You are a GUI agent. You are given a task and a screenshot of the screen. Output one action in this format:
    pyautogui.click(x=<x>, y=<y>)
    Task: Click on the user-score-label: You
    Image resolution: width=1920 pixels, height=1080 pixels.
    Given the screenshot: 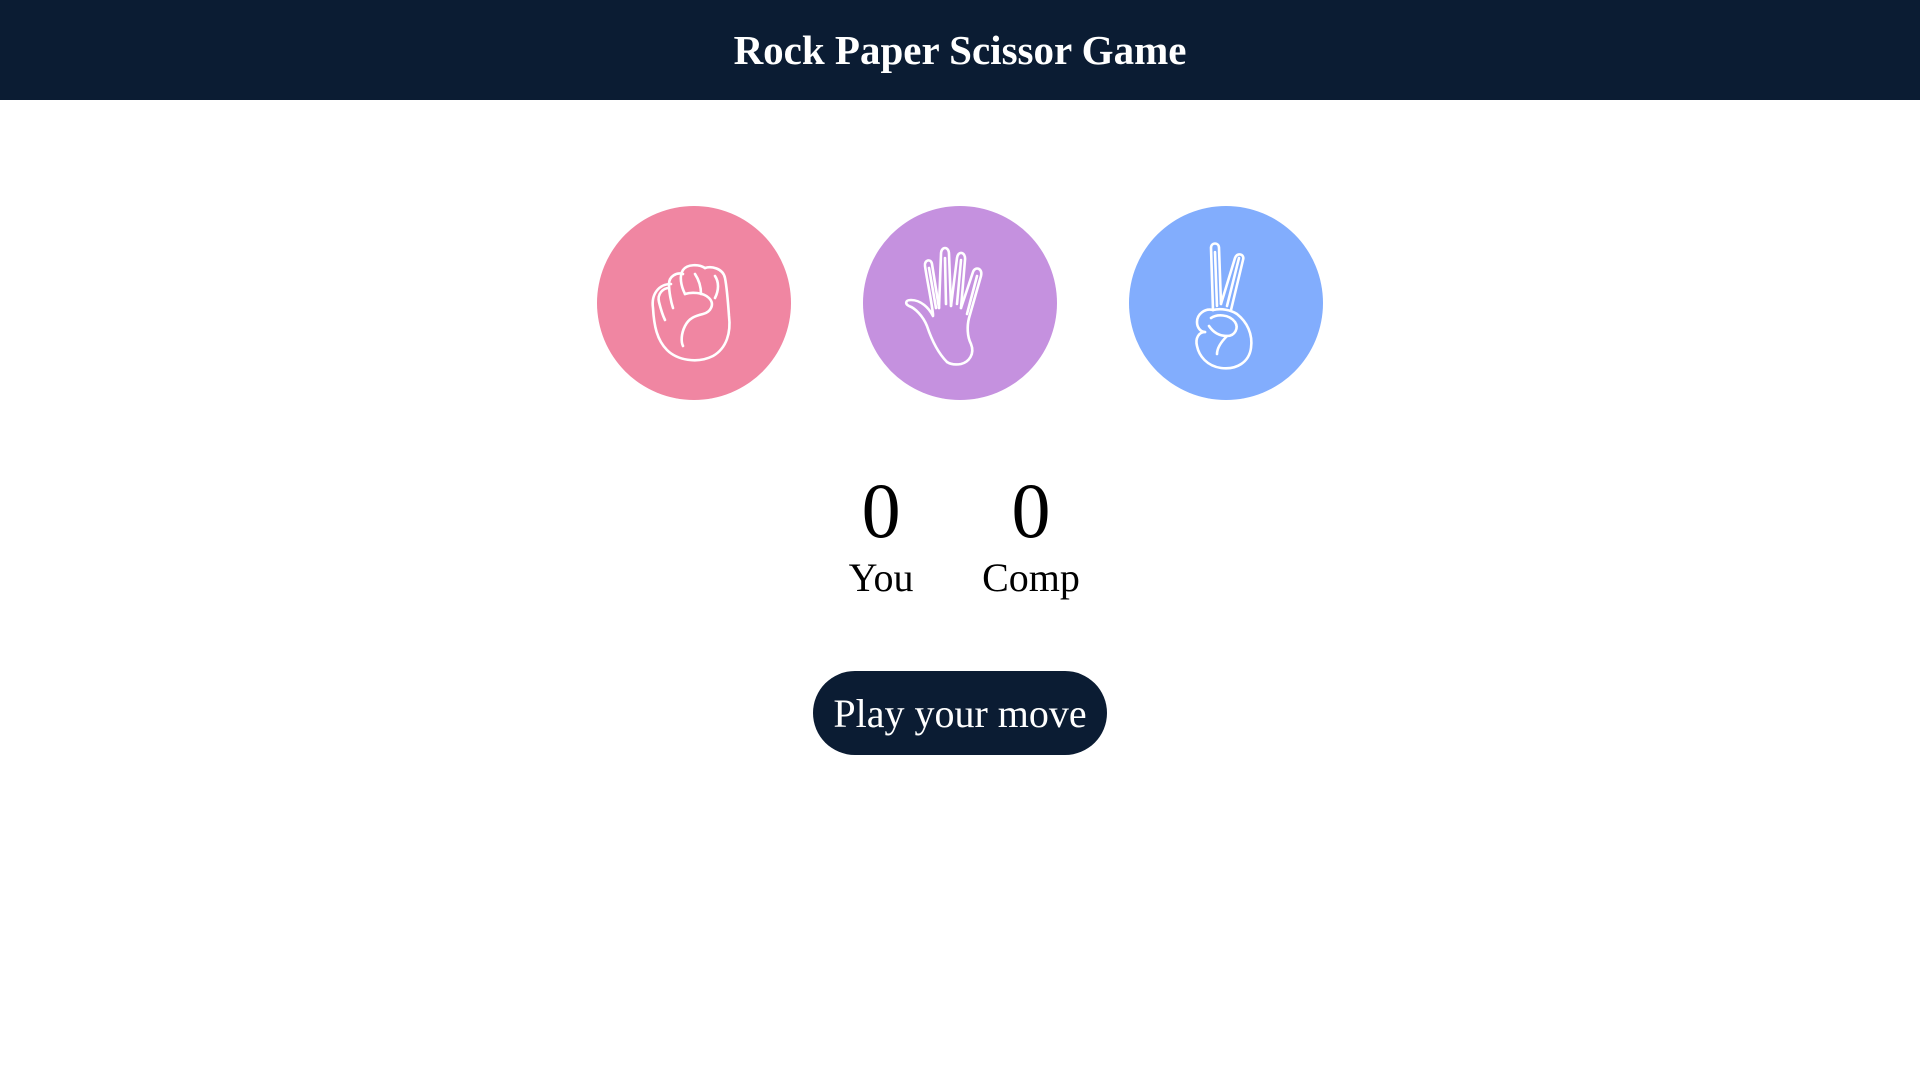 What is the action you would take?
    pyautogui.click(x=881, y=577)
    